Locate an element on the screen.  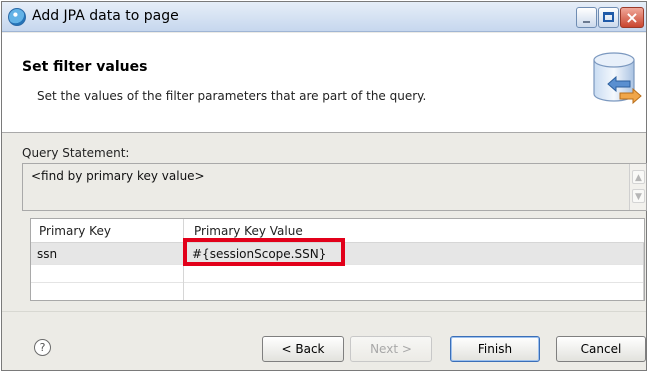
window-title: Add JPA data to page is located at coordinates (105, 16).